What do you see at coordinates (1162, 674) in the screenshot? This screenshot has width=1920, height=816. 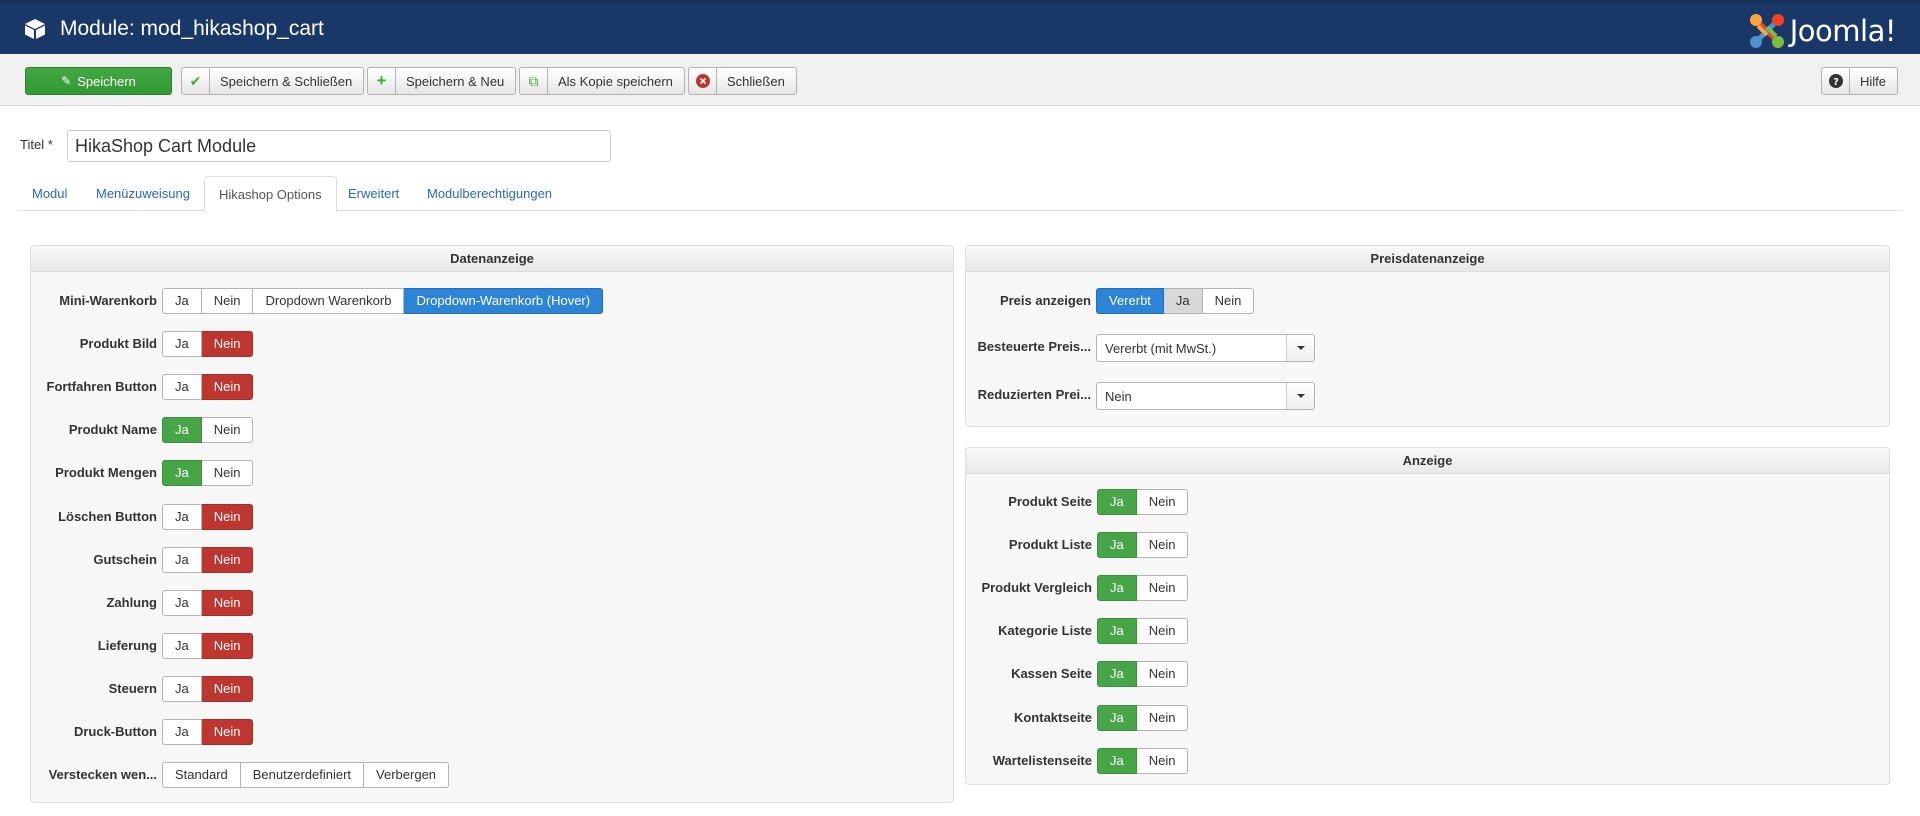 I see `kassen-seite-option-nein: Nein` at bounding box center [1162, 674].